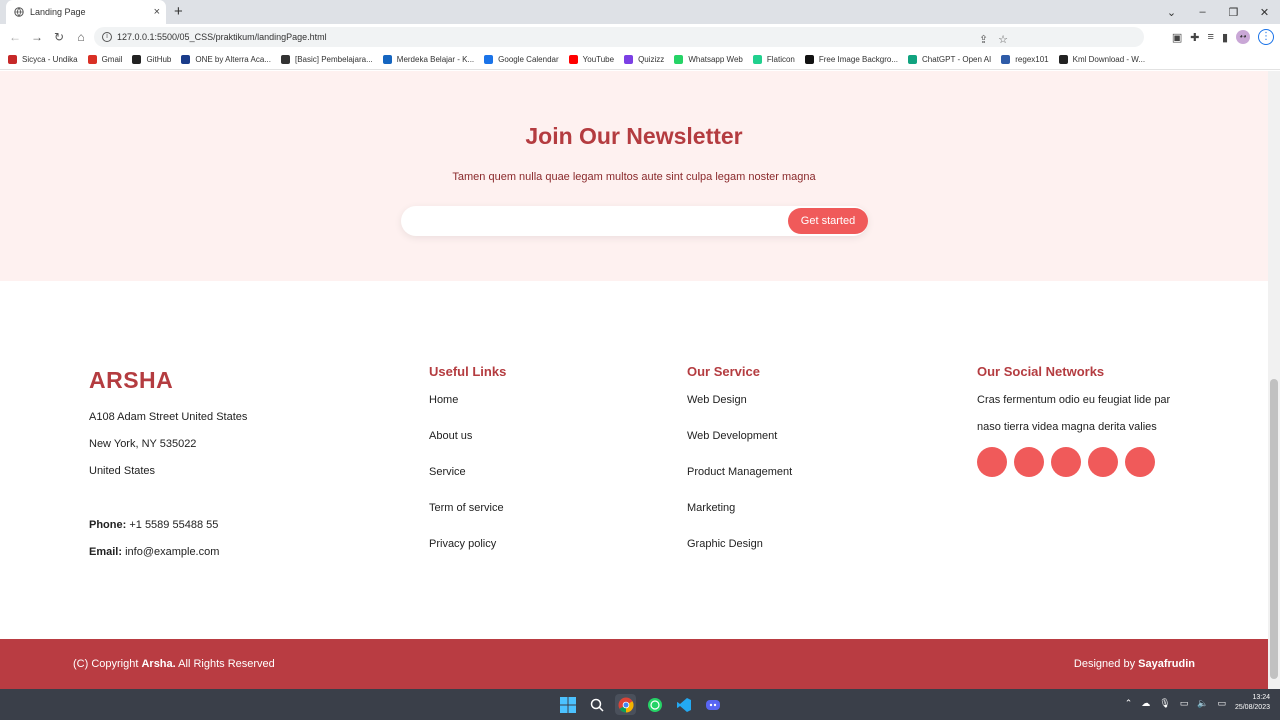 The height and width of the screenshot is (720, 1280). Describe the element at coordinates (1243, 37) in the screenshot. I see `profile-avatar: ◕◕` at that location.